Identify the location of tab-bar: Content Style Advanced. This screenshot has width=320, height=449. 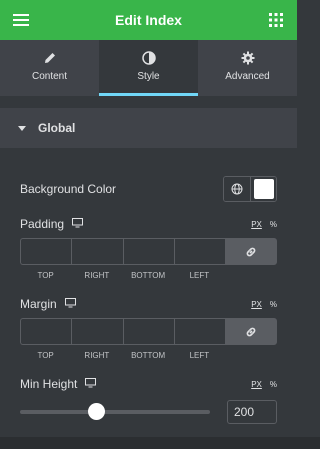
(148, 68).